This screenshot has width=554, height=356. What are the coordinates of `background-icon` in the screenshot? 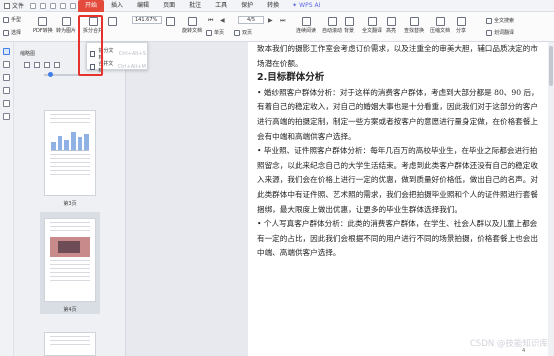 It's located at (349, 21).